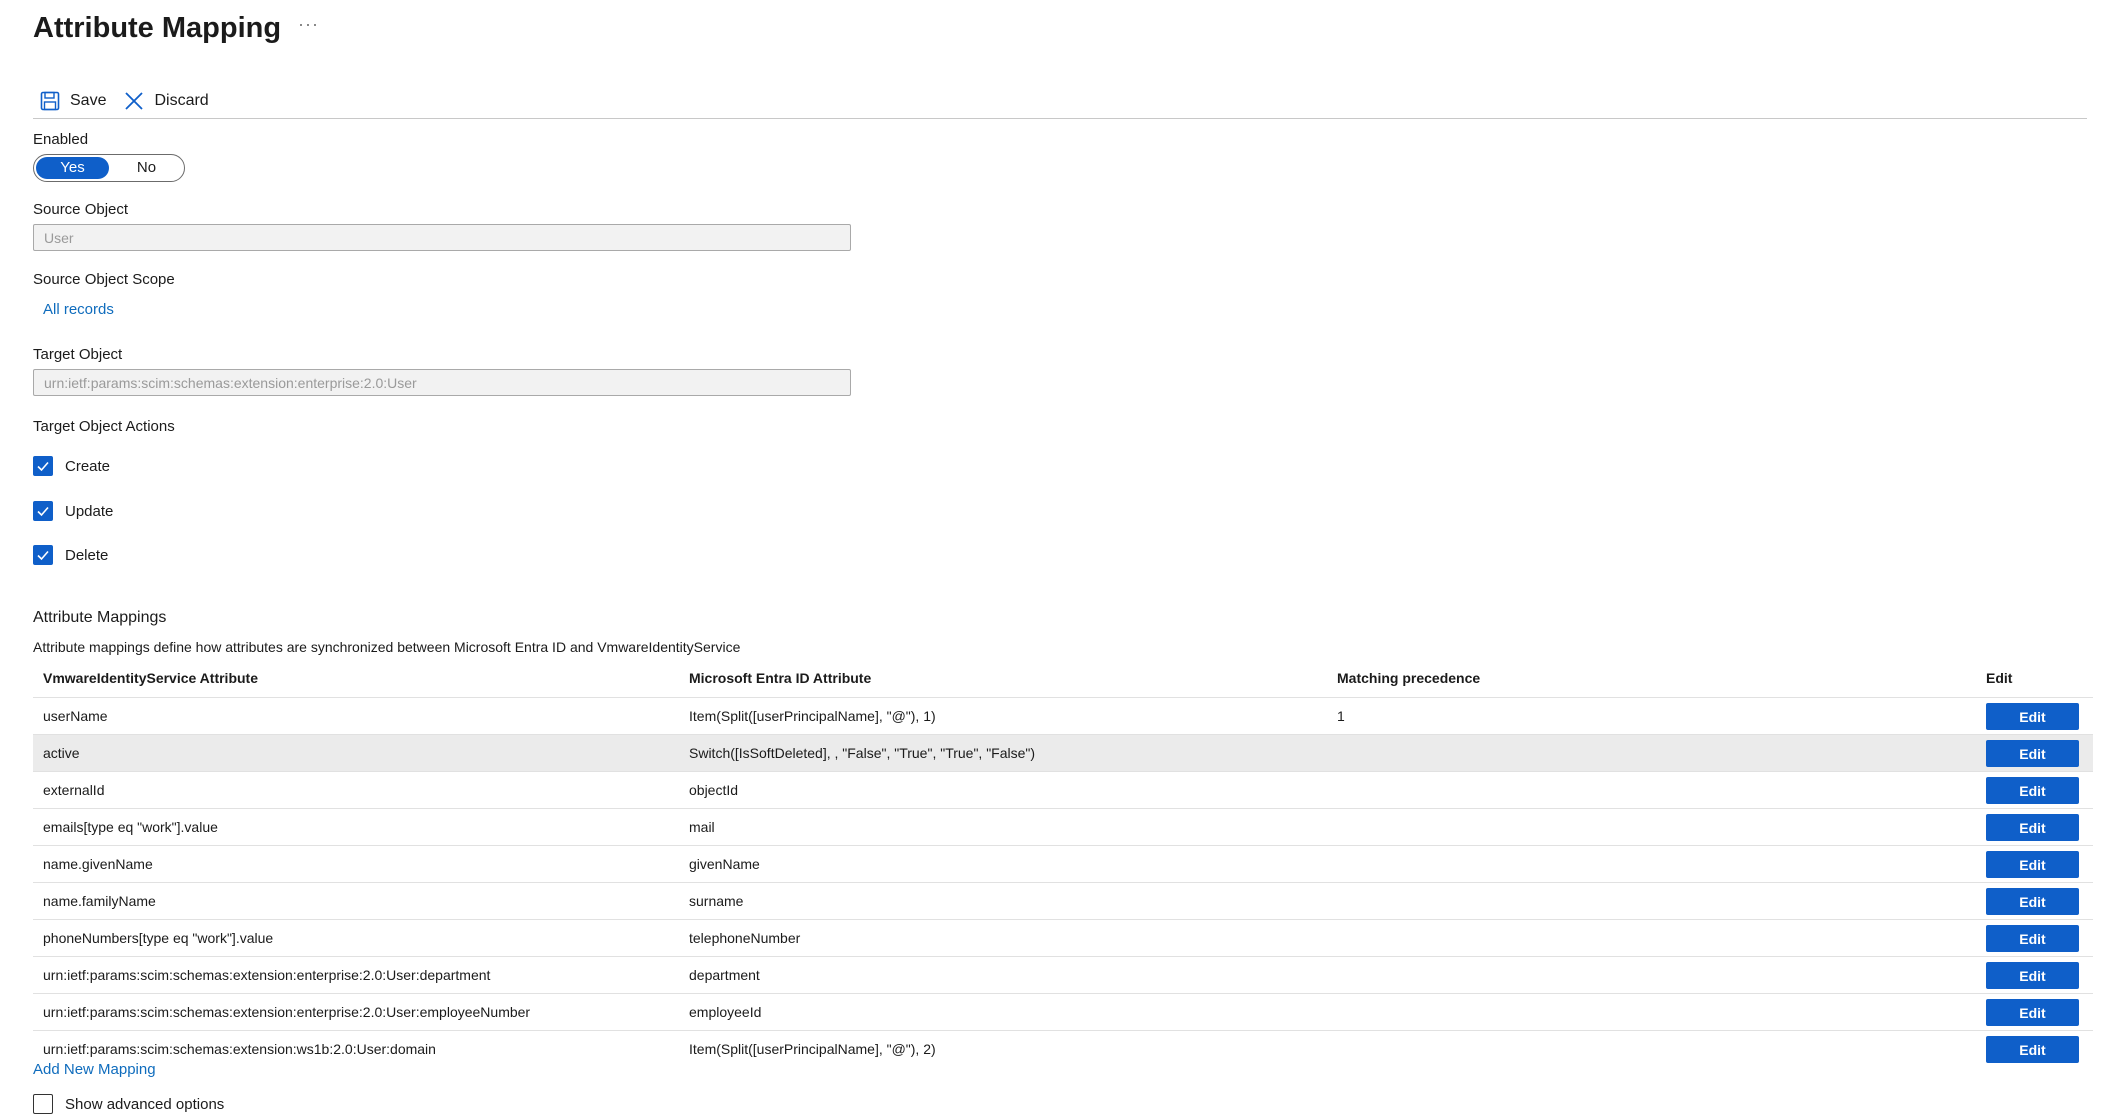 This screenshot has width=2116, height=1120. Describe the element at coordinates (714, 790) in the screenshot. I see `source-attribute-cell: objectId` at that location.